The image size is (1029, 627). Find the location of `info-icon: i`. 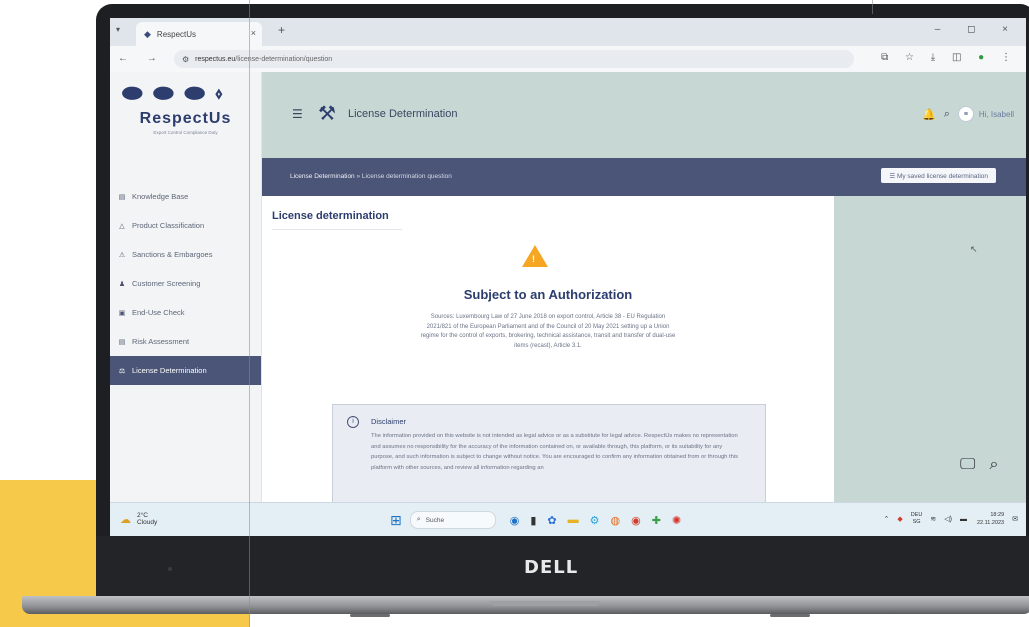

info-icon: i is located at coordinates (353, 422).